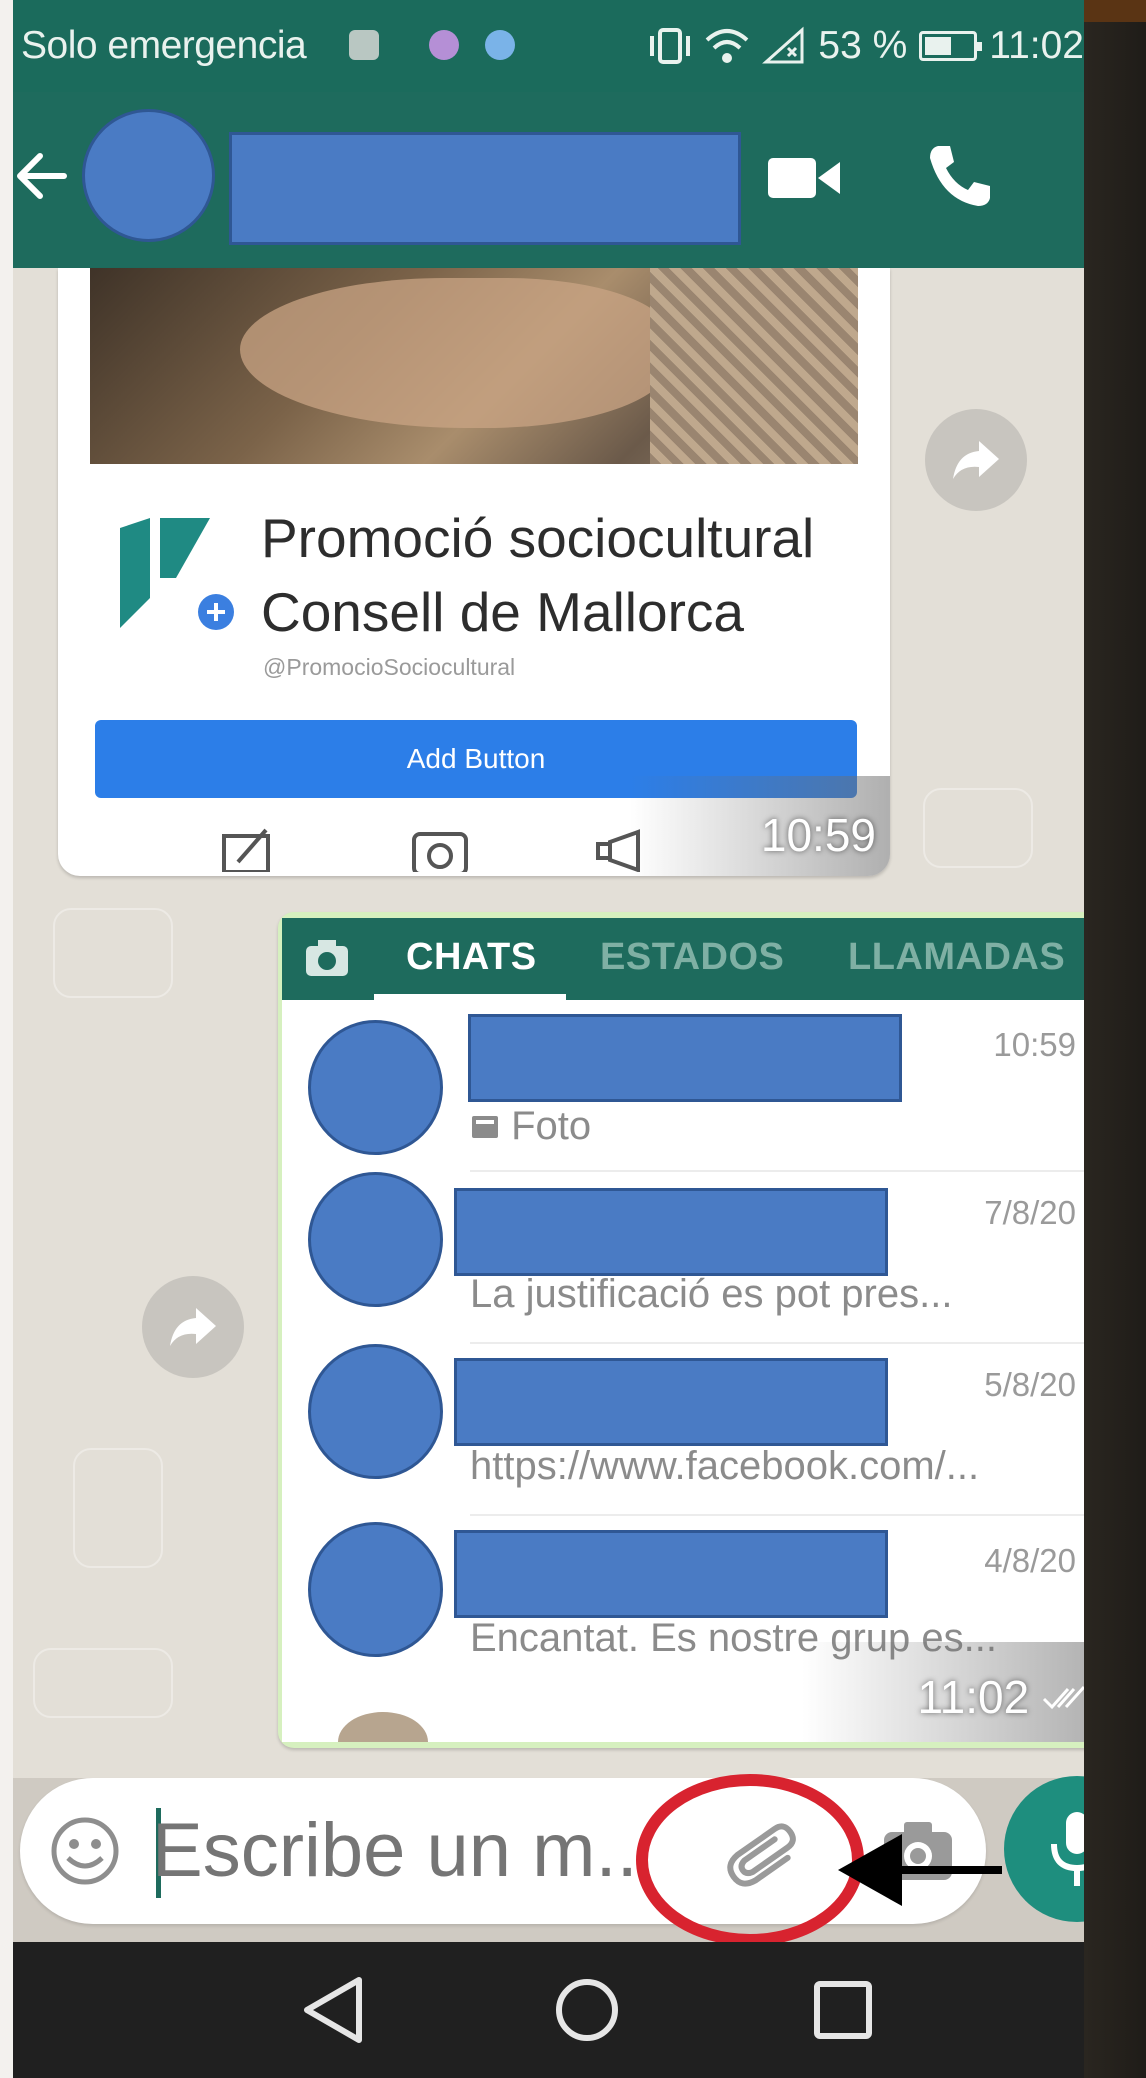 The image size is (1146, 2078). I want to click on tab-bar: CHATS ESTADOS LLAMADAS, so click(692, 959).